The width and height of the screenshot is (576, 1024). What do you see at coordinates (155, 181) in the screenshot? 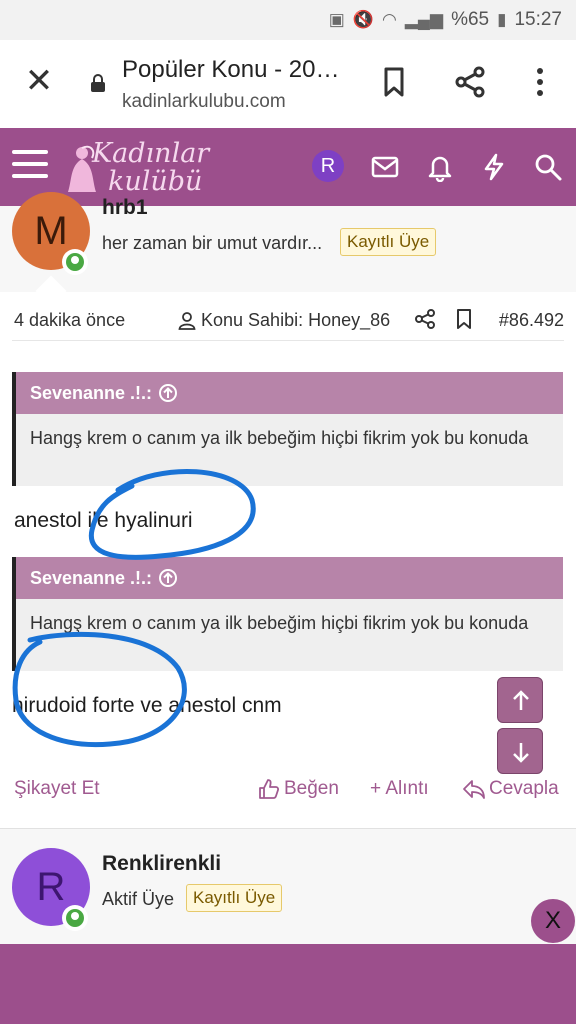
I see `logo-text-line2: kulübü` at bounding box center [155, 181].